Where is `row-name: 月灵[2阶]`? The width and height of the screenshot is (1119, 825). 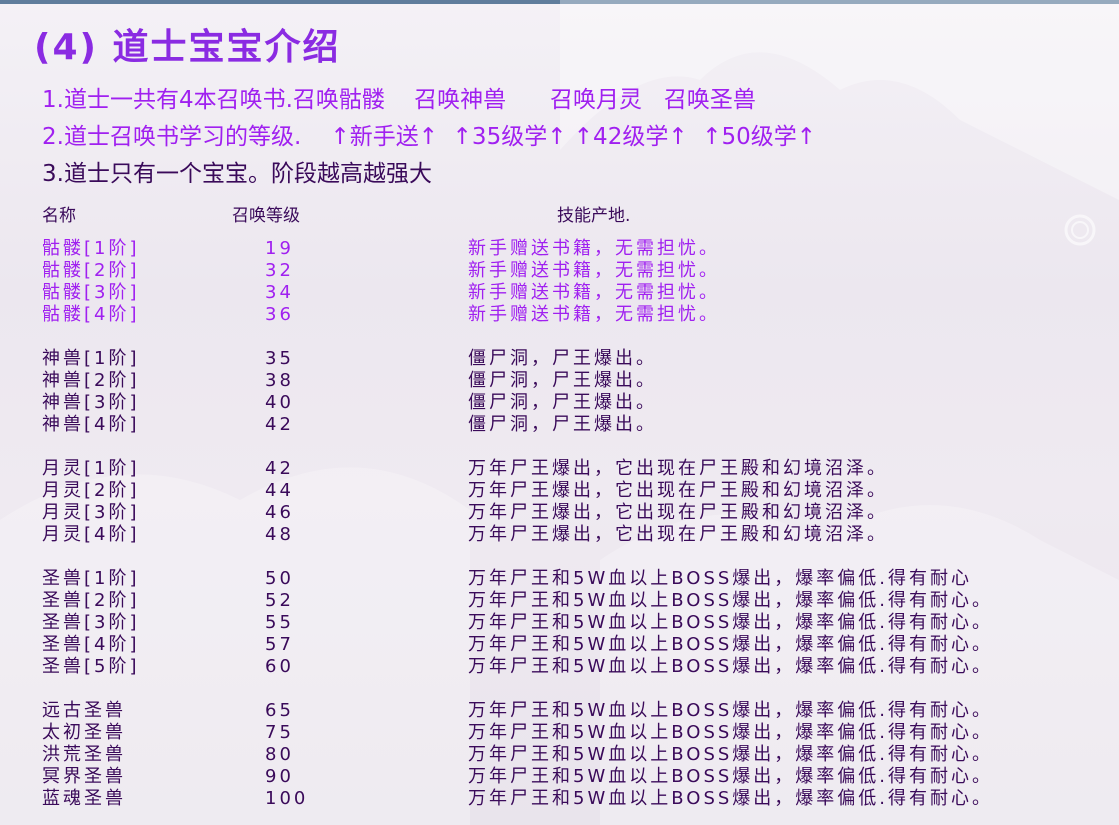 row-name: 月灵[2阶] is located at coordinates (91, 490).